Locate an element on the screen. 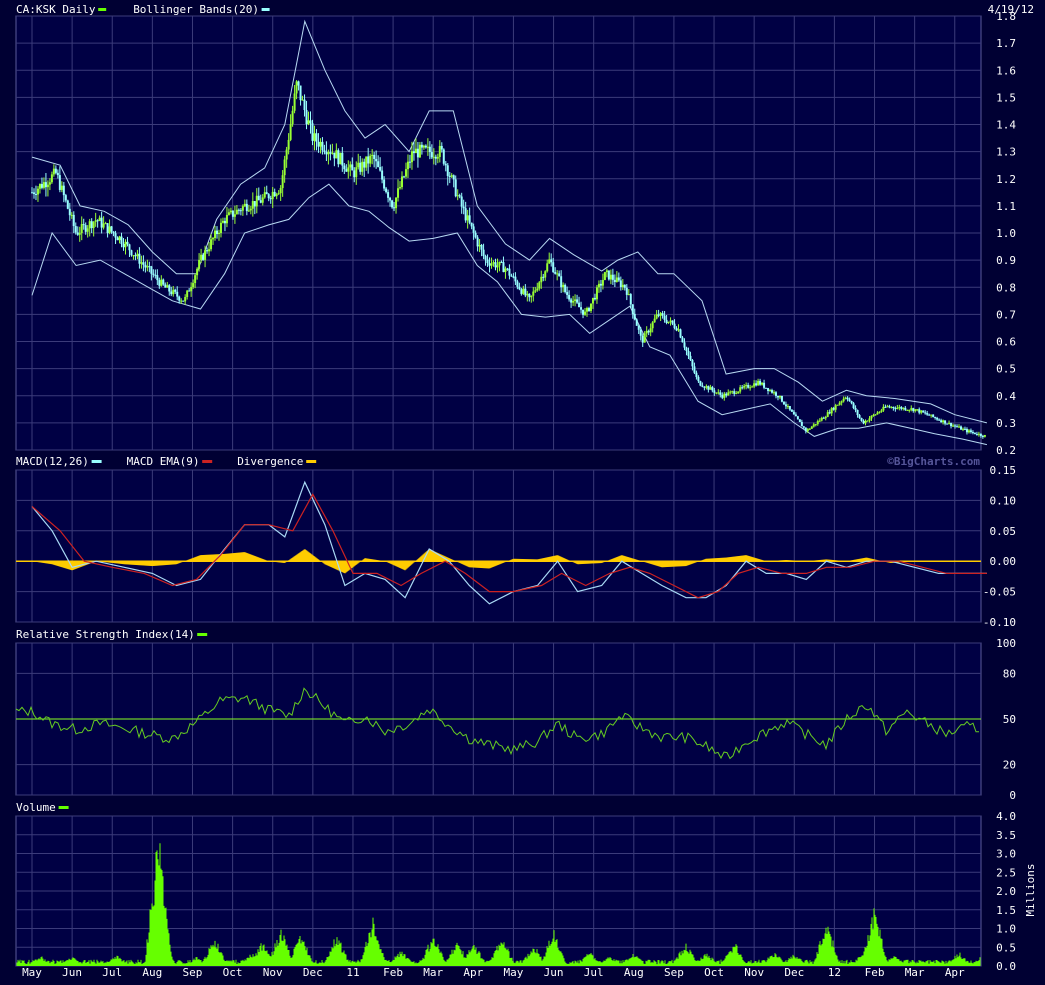 This screenshot has width=1045, height=985. month-label: Aug is located at coordinates (152, 972).